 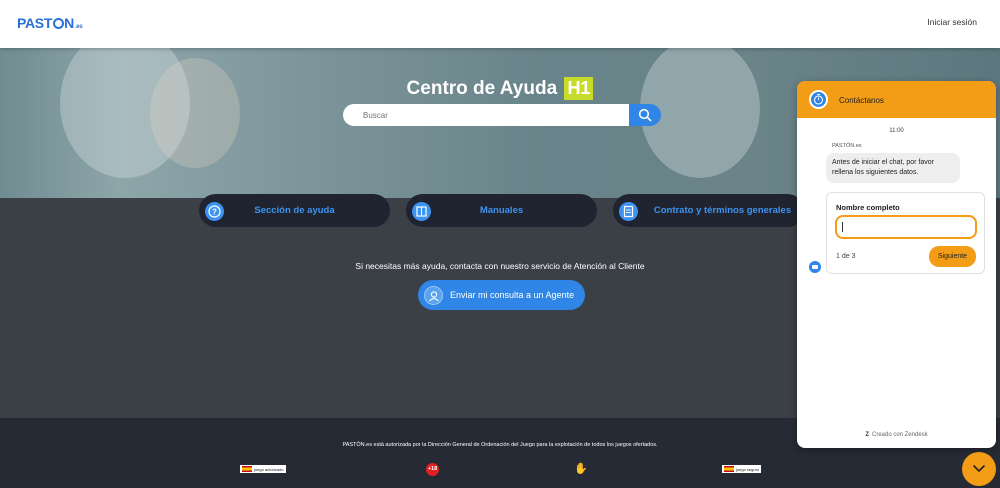 I want to click on form-step-indicator: 1 de 3, so click(x=846, y=256).